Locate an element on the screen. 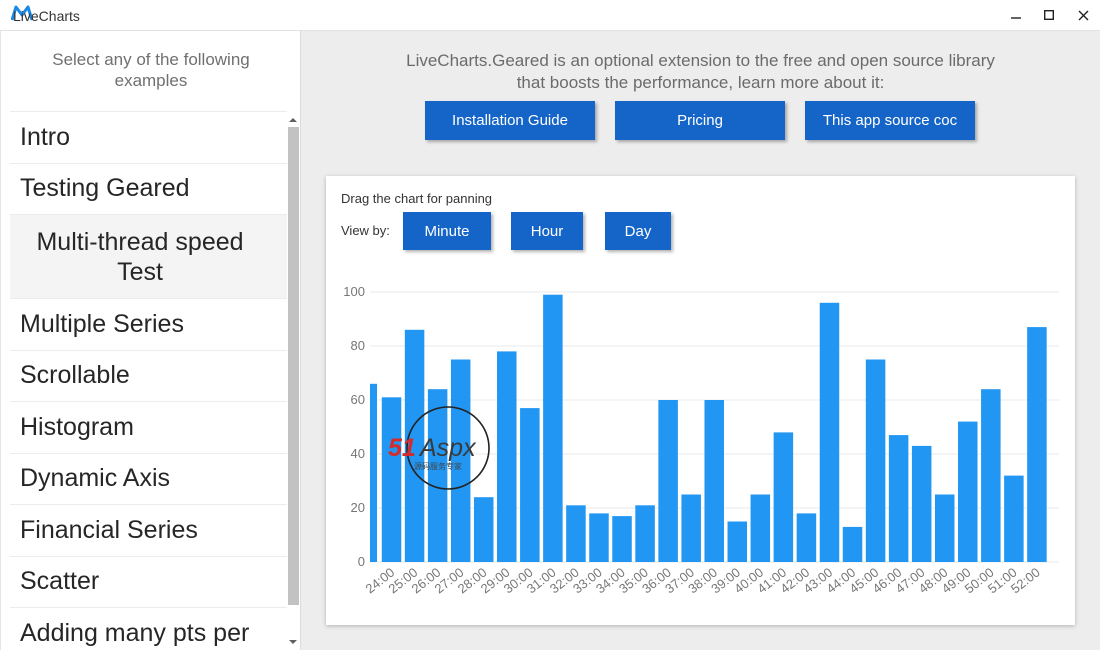 The height and width of the screenshot is (650, 1100). sidebar-item-label: Scrollable is located at coordinates (75, 375).